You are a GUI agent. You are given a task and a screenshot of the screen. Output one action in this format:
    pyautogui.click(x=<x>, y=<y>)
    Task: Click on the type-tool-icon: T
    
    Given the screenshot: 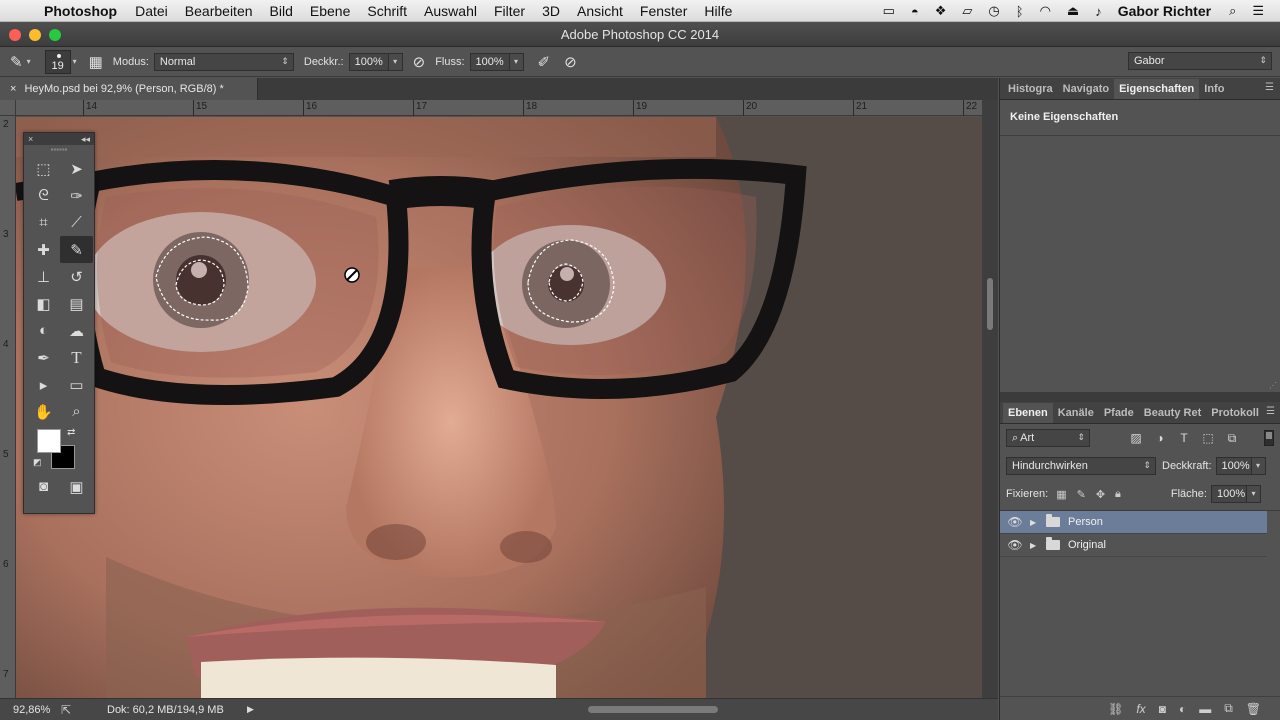 What is the action you would take?
    pyautogui.click(x=76, y=357)
    